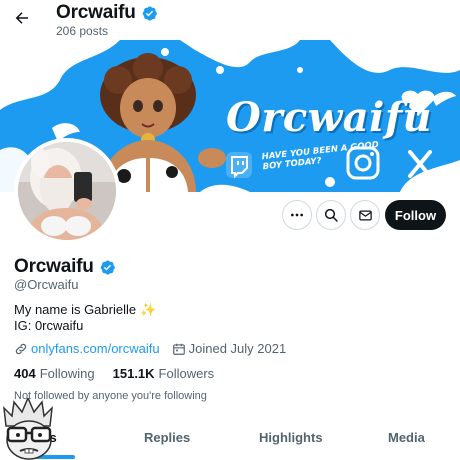  I want to click on banner-brand-text: Orcwaifu, so click(329, 117).